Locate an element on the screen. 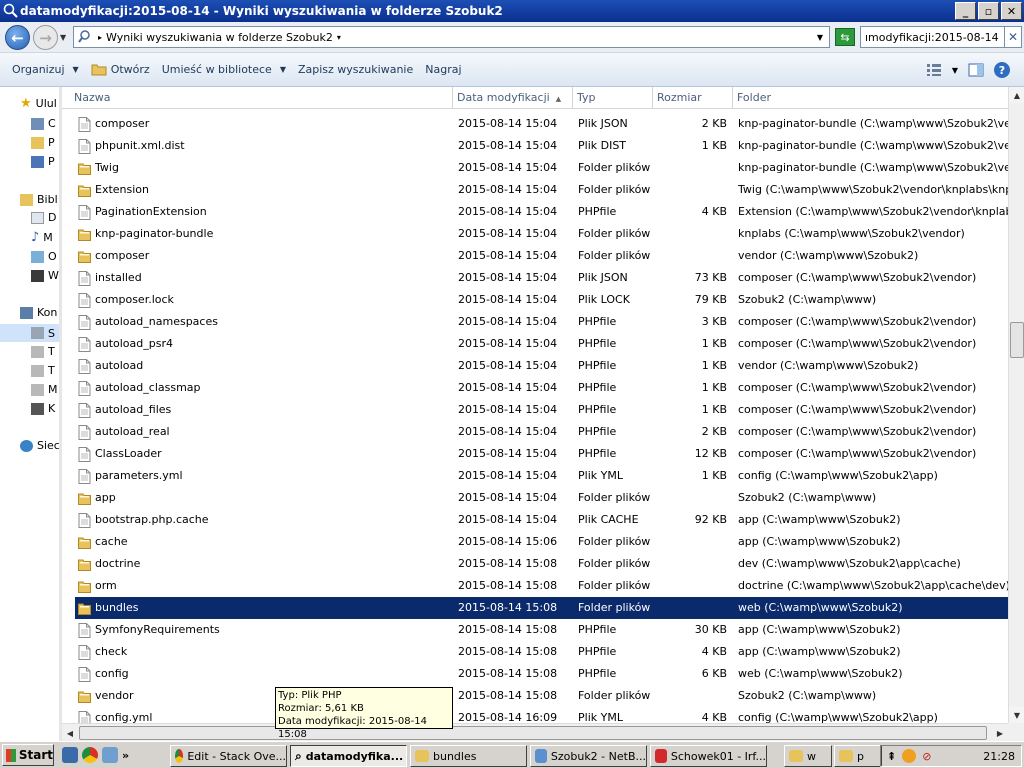  recent-pages-dropdown: ▼ is located at coordinates (63, 37).